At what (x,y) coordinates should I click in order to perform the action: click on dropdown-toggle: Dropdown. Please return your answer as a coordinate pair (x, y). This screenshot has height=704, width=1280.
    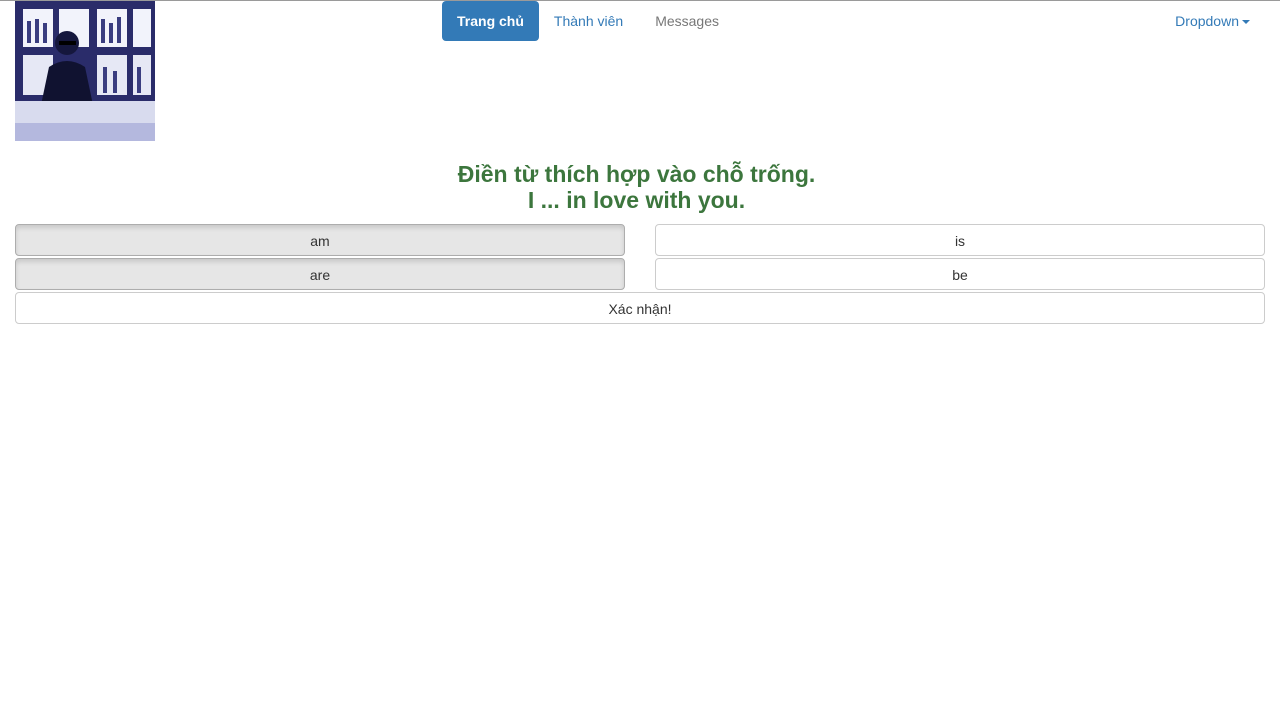
    Looking at the image, I should click on (1212, 21).